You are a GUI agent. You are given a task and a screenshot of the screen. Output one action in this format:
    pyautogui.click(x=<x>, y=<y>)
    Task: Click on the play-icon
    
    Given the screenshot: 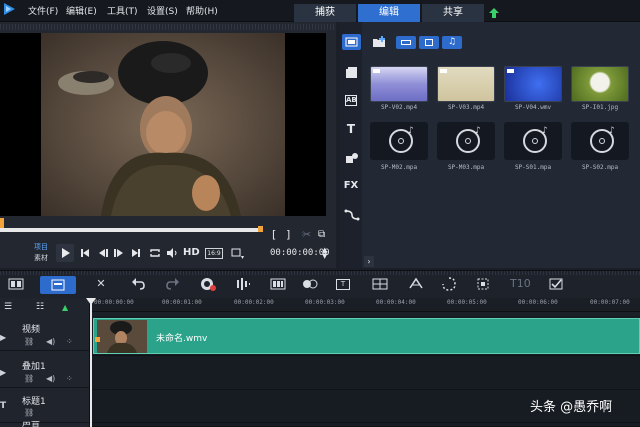 What is the action you would take?
    pyautogui.click(x=66, y=253)
    